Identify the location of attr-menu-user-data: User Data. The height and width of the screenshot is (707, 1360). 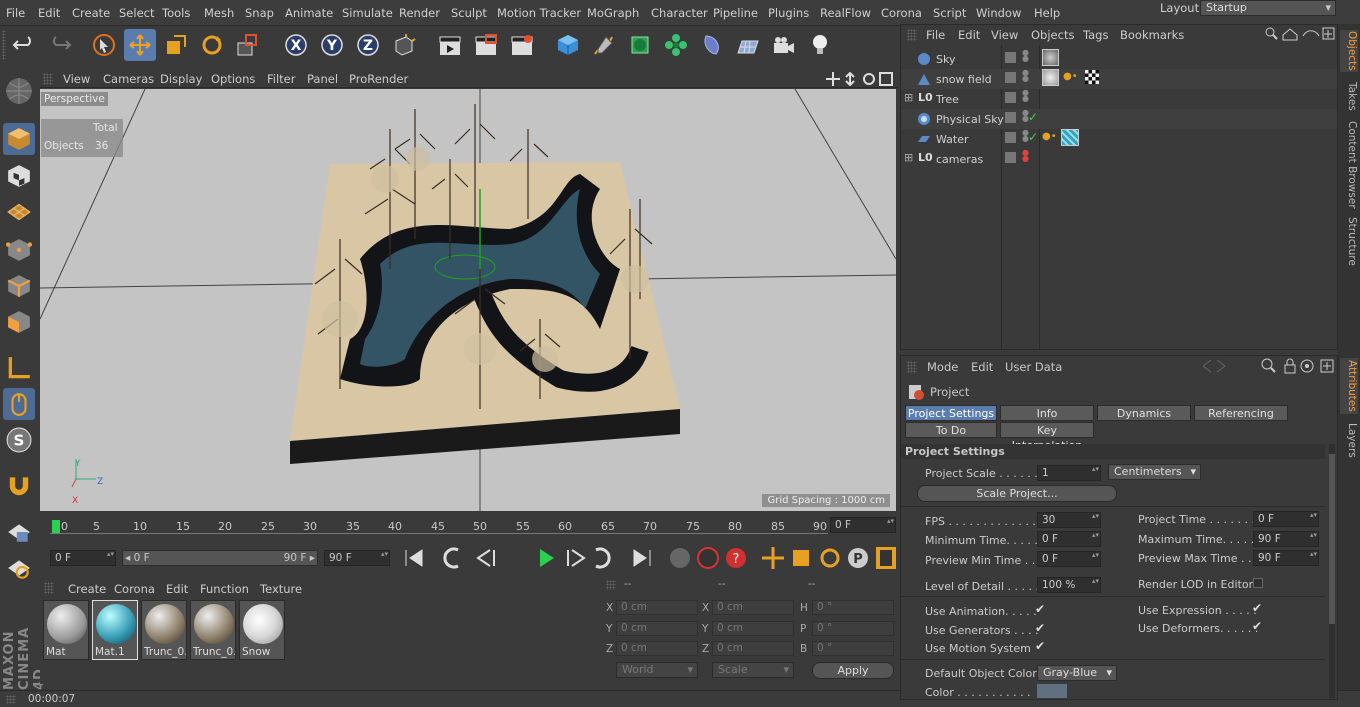
(1033, 367).